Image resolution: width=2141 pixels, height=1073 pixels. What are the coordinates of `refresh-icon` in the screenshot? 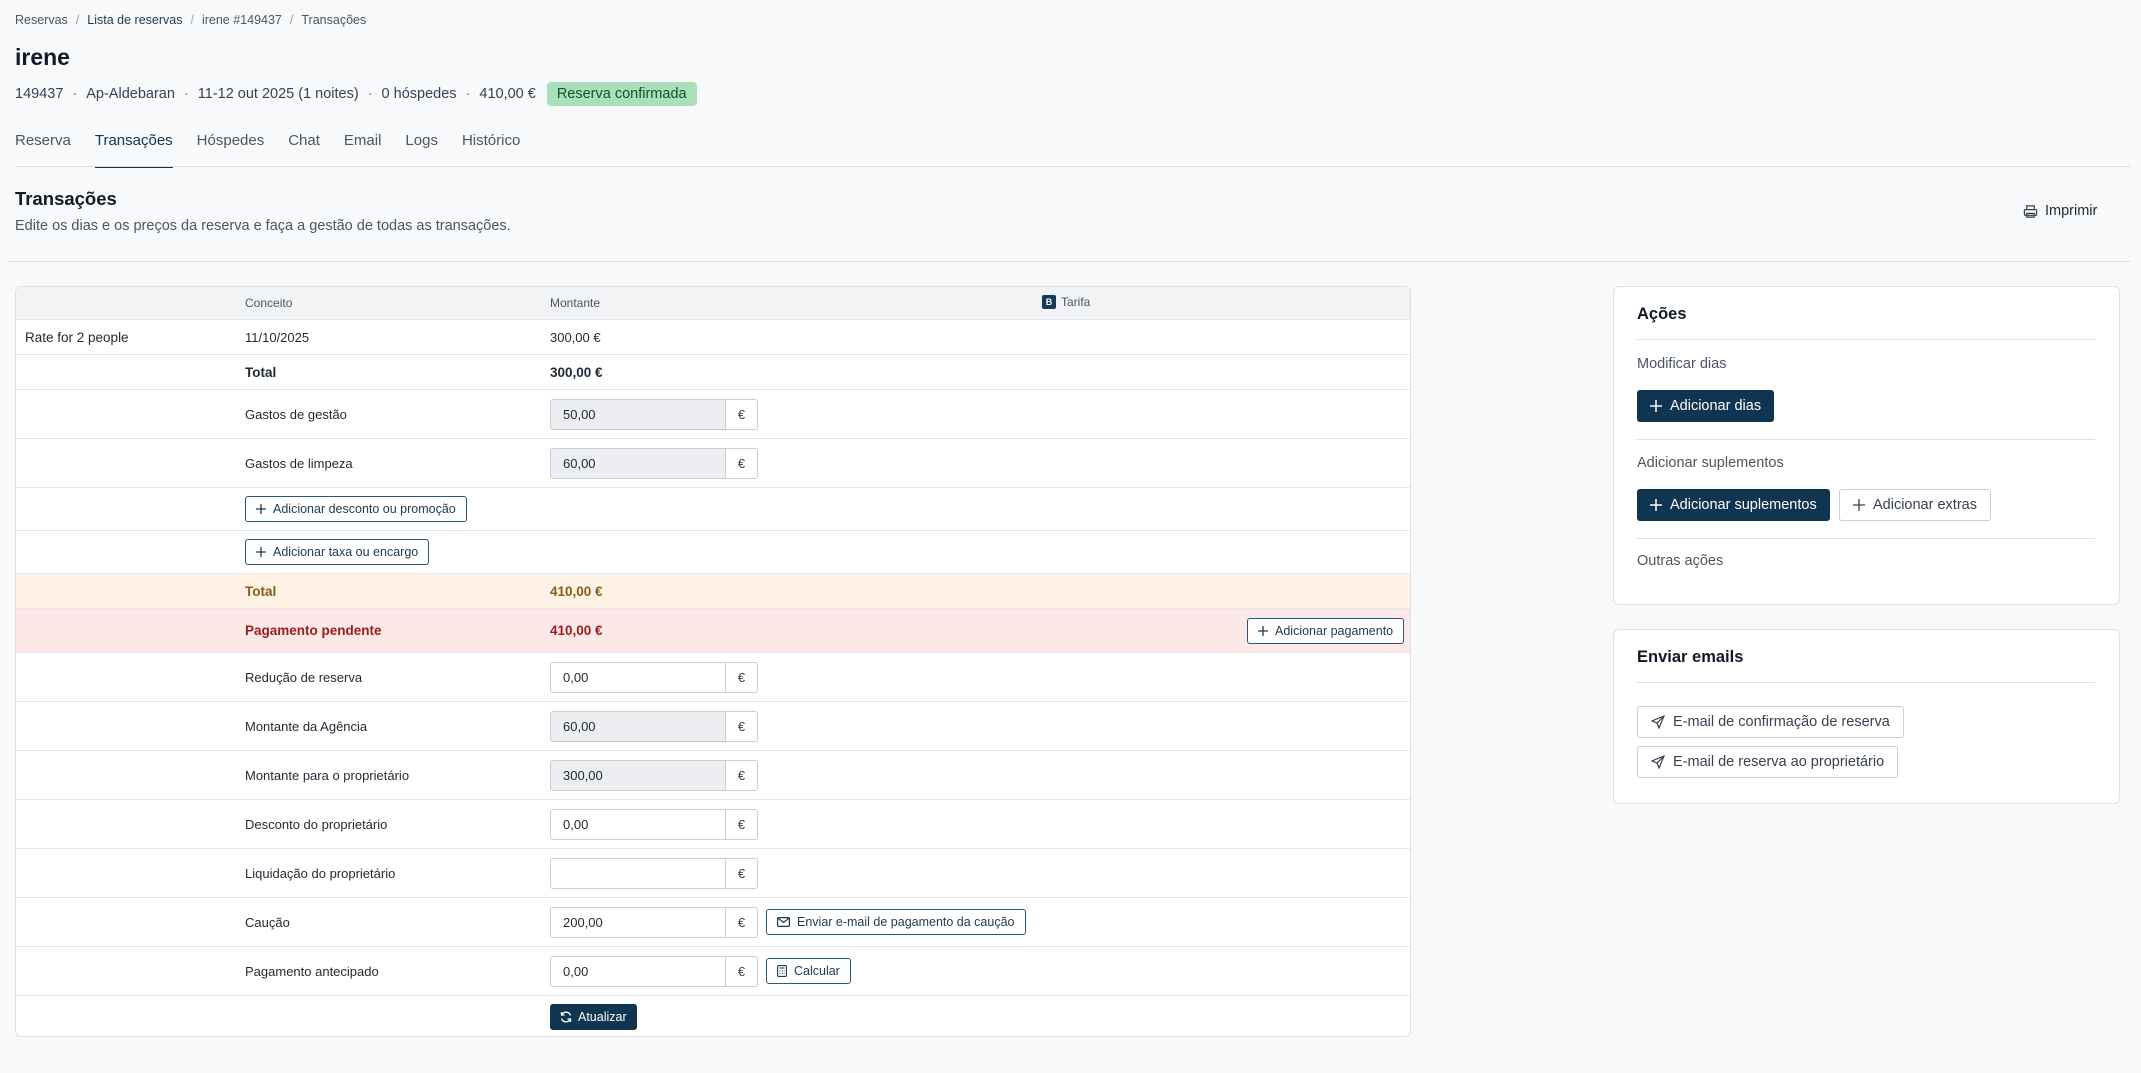 It's located at (566, 1017).